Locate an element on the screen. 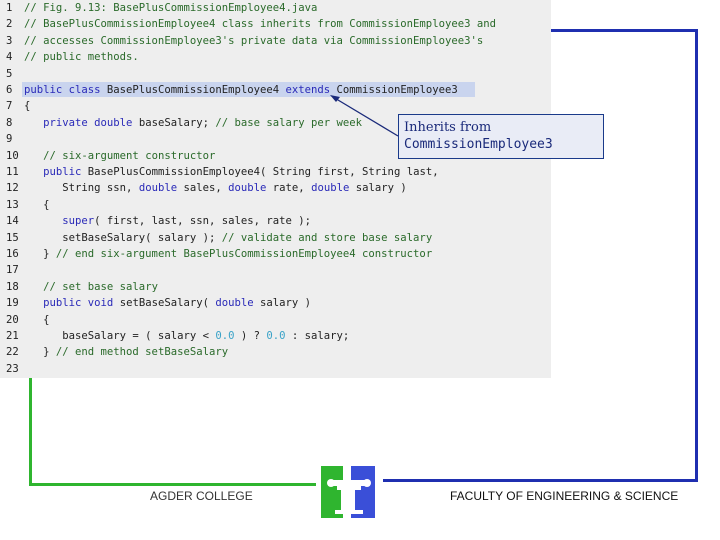 Image resolution: width=720 pixels, height=540 pixels. footer-faculty-name: FACULTY OF ENGINEERING & SCIENCE is located at coordinates (564, 496).